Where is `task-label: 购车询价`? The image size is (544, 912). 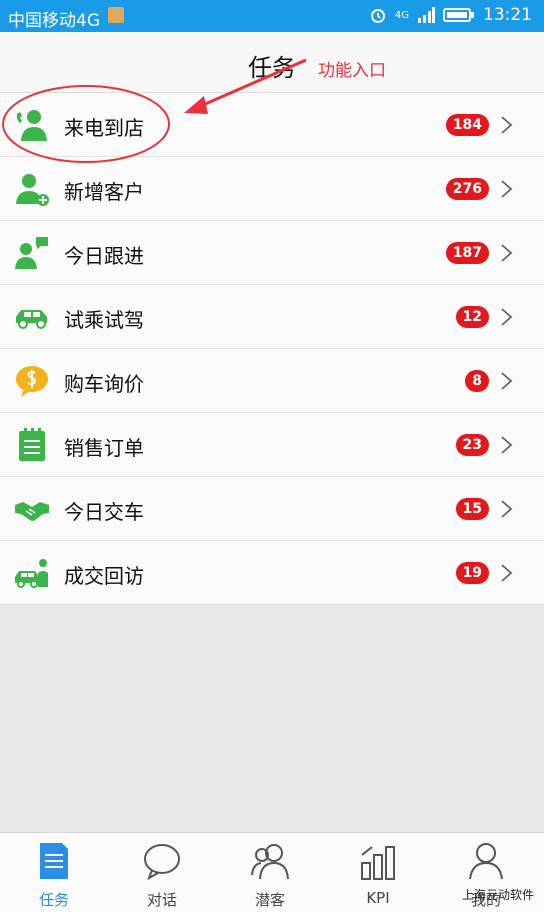
task-label: 购车询价 is located at coordinates (104, 384).